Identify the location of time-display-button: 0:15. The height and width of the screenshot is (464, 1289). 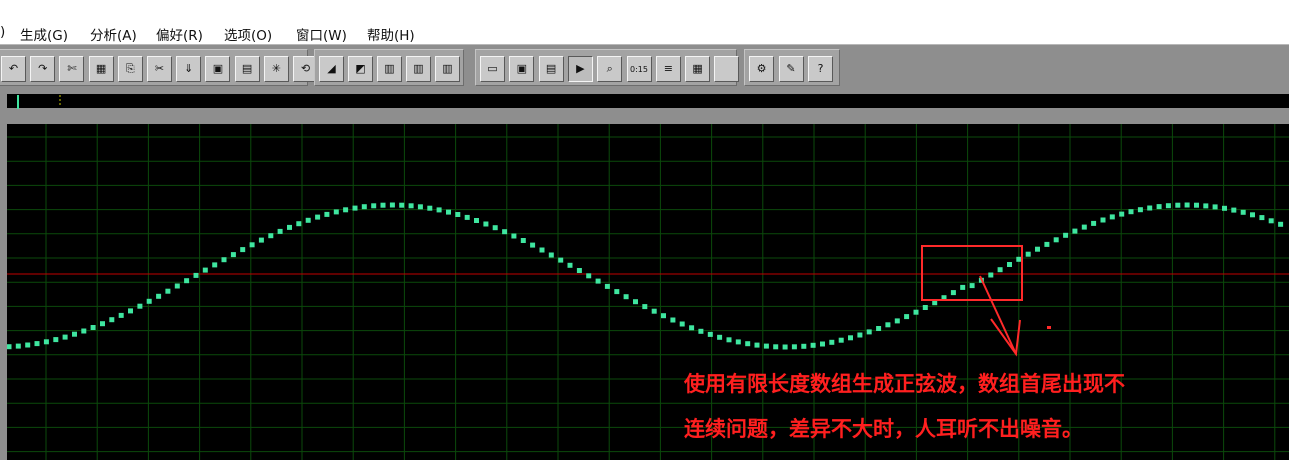
(639, 69).